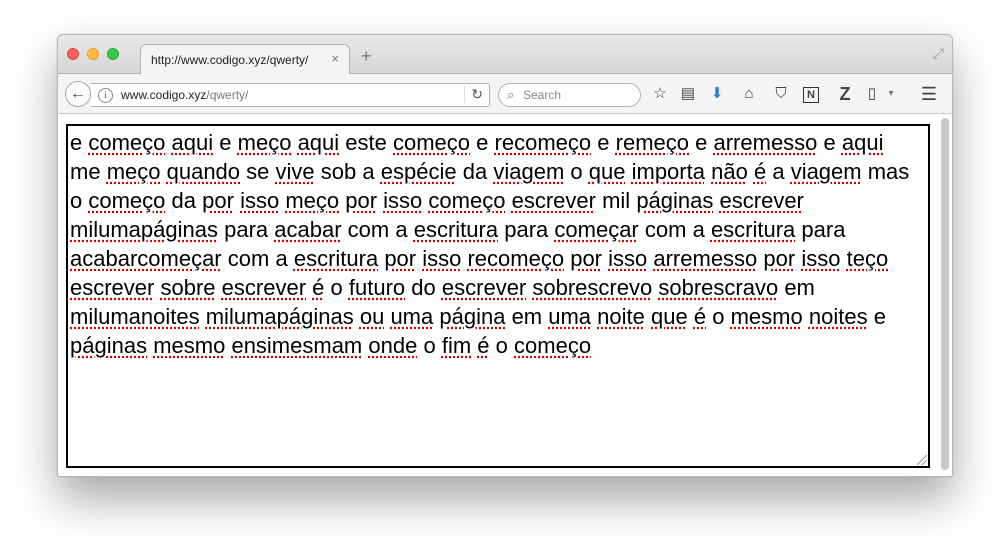 Image resolution: width=1008 pixels, height=555 pixels. I want to click on text-word: remeço, so click(652, 142).